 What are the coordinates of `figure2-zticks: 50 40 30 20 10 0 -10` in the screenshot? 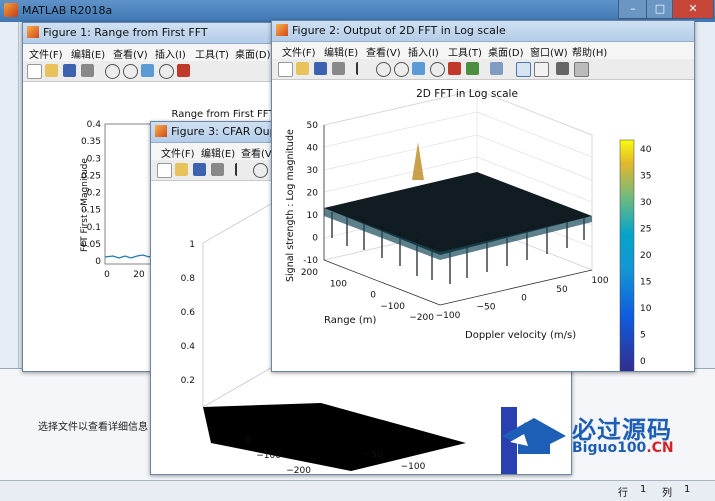 It's located at (310, 193).